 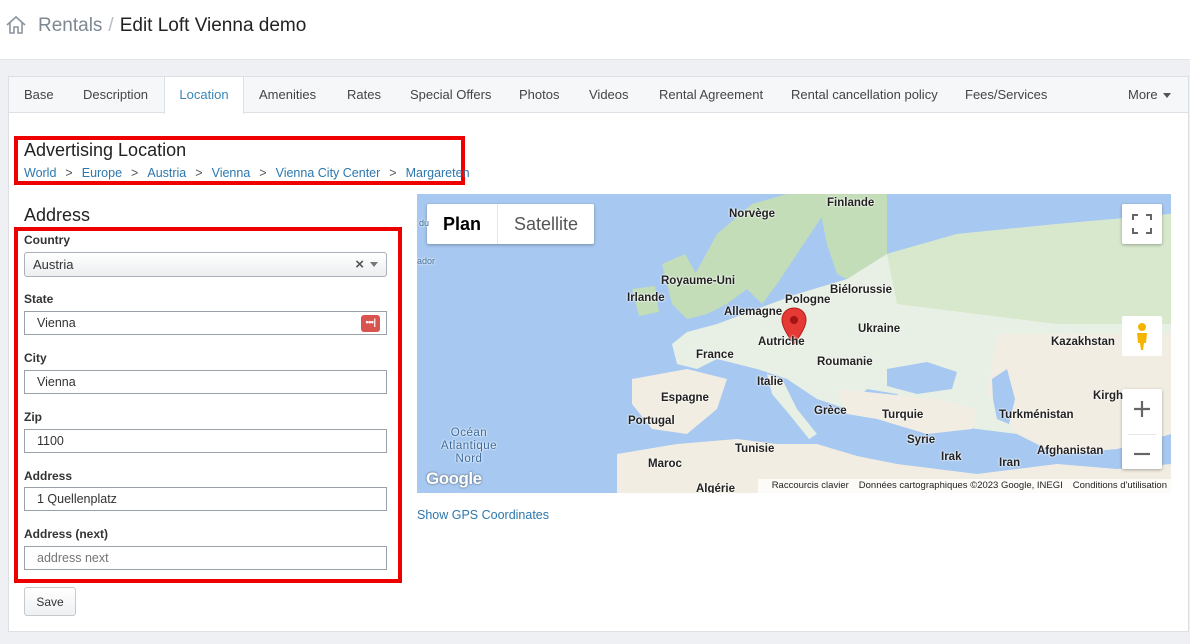 What do you see at coordinates (115, 95) in the screenshot?
I see `tab-description: Description` at bounding box center [115, 95].